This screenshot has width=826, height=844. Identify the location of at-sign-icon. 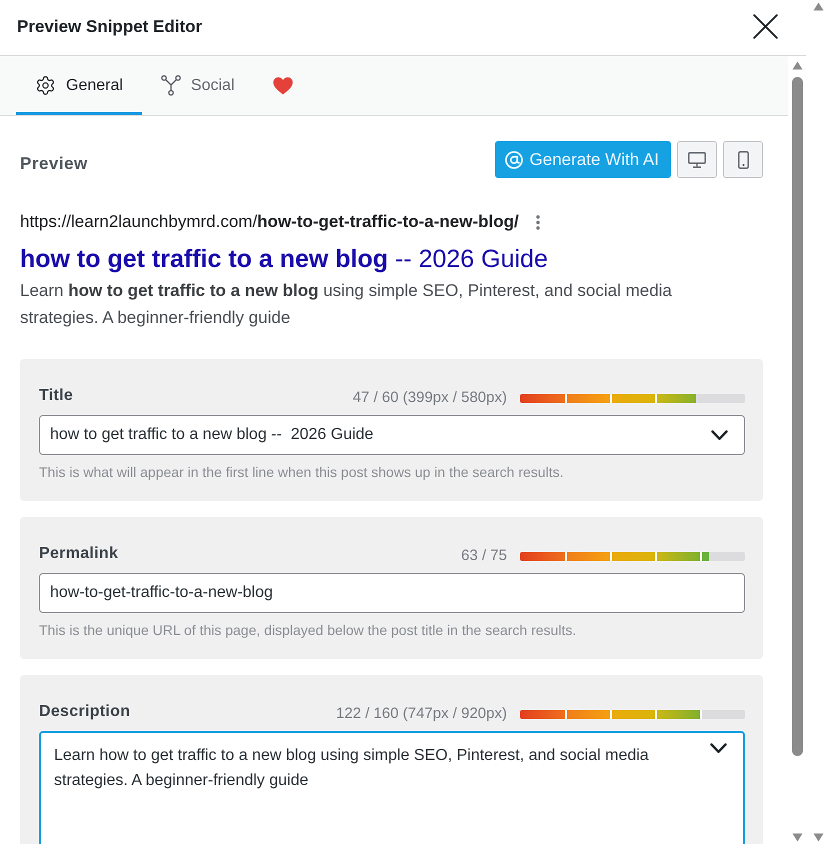
(513, 159).